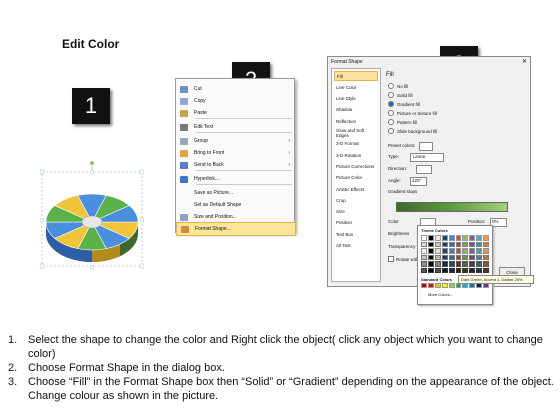  What do you see at coordinates (356, 189) in the screenshot?
I see `sidebar-item: Artistic Effects` at bounding box center [356, 189].